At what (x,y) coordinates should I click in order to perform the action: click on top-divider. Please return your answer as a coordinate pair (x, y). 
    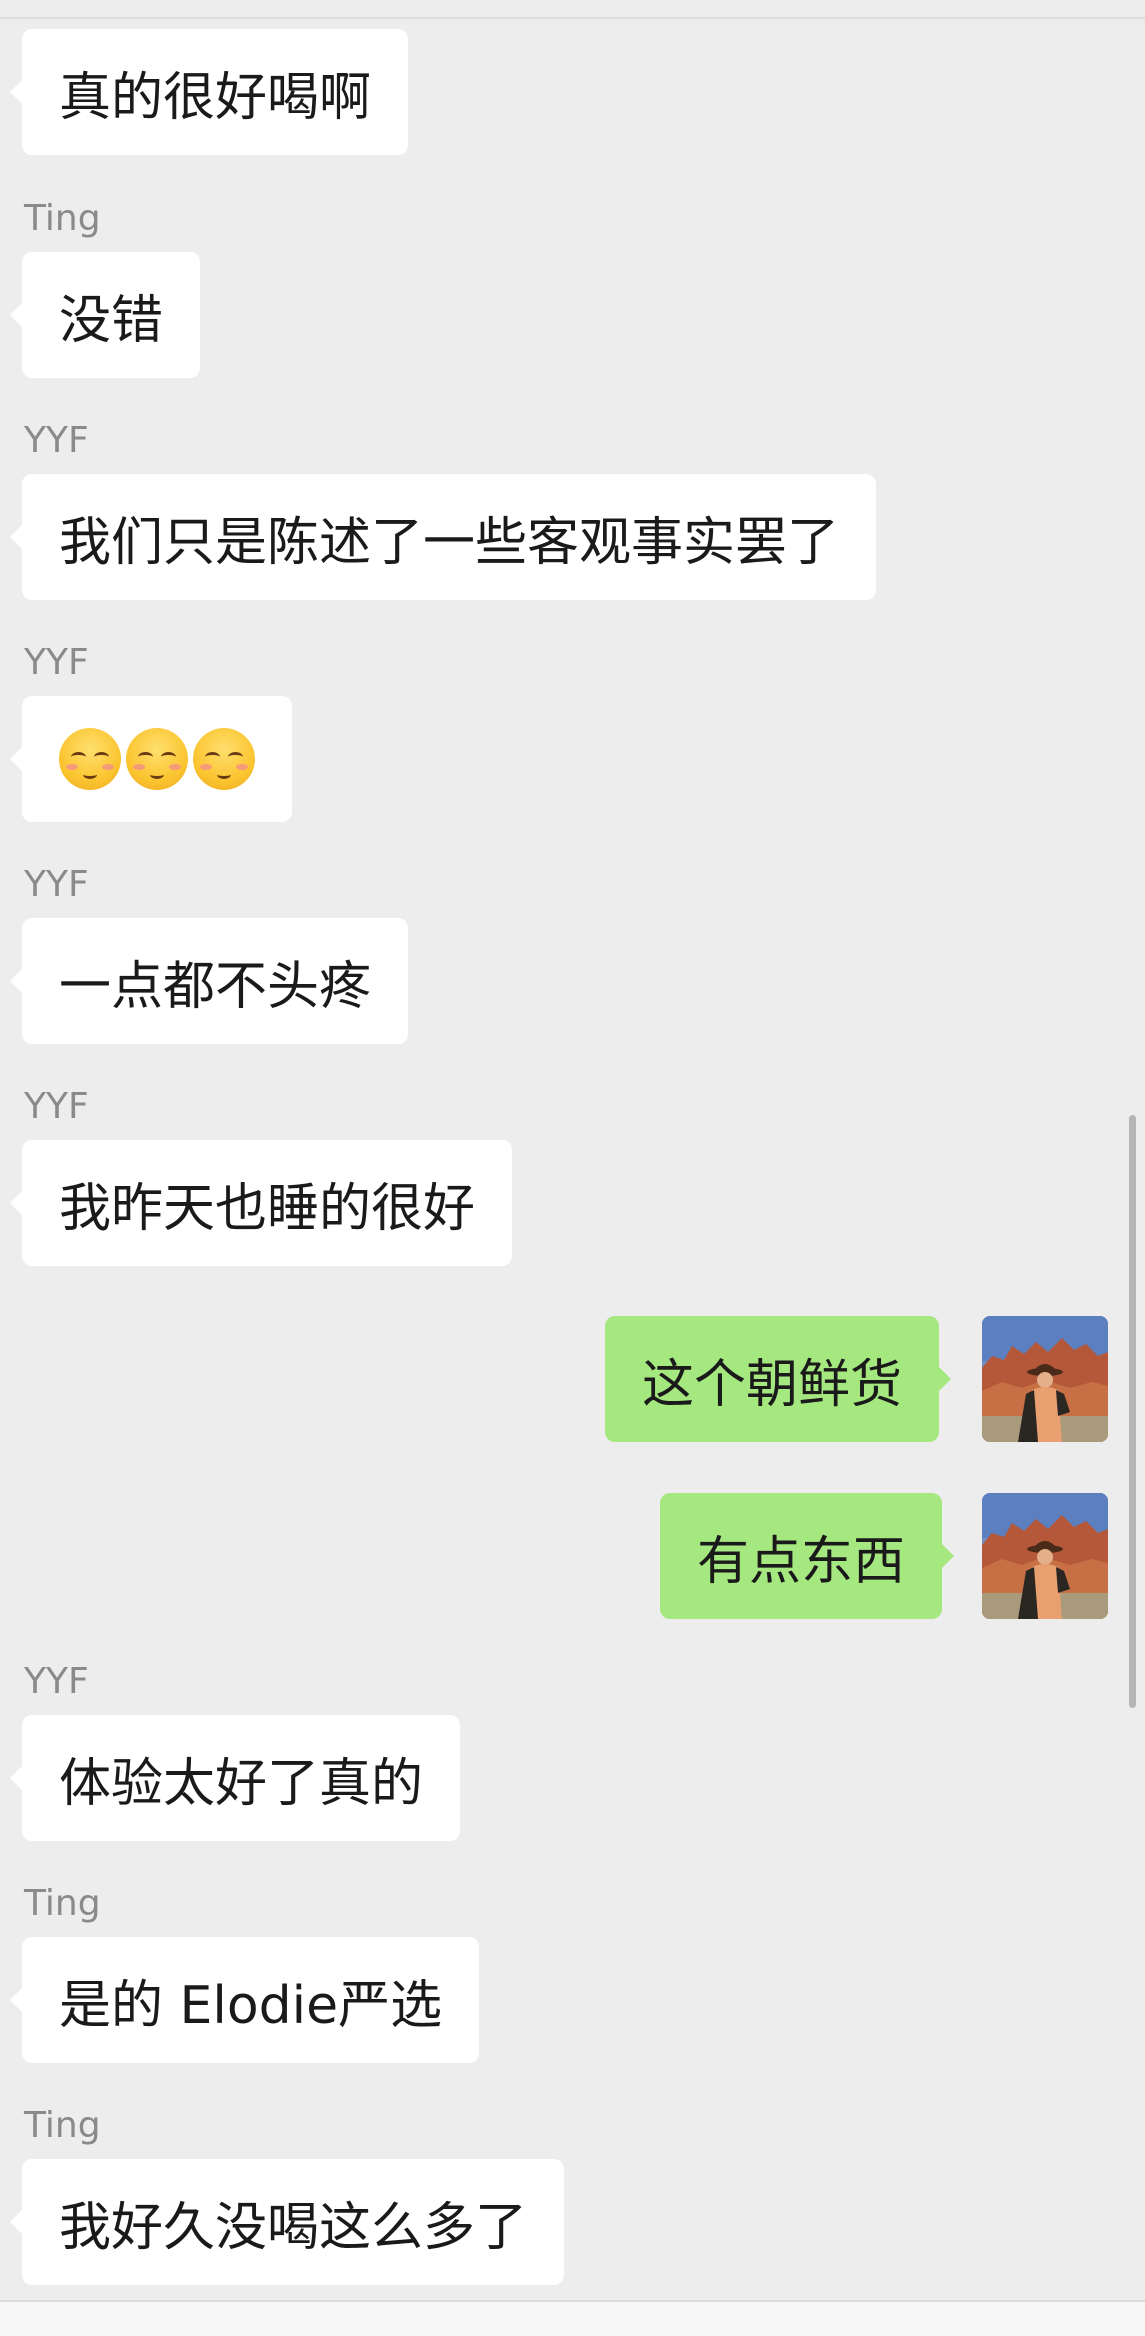
    Looking at the image, I should click on (572, 18).